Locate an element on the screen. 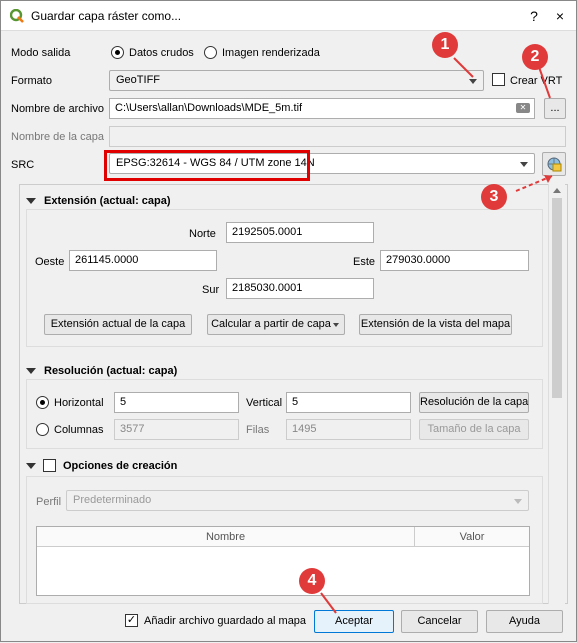 The width and height of the screenshot is (577, 643). north-label: Norte is located at coordinates (202, 234).